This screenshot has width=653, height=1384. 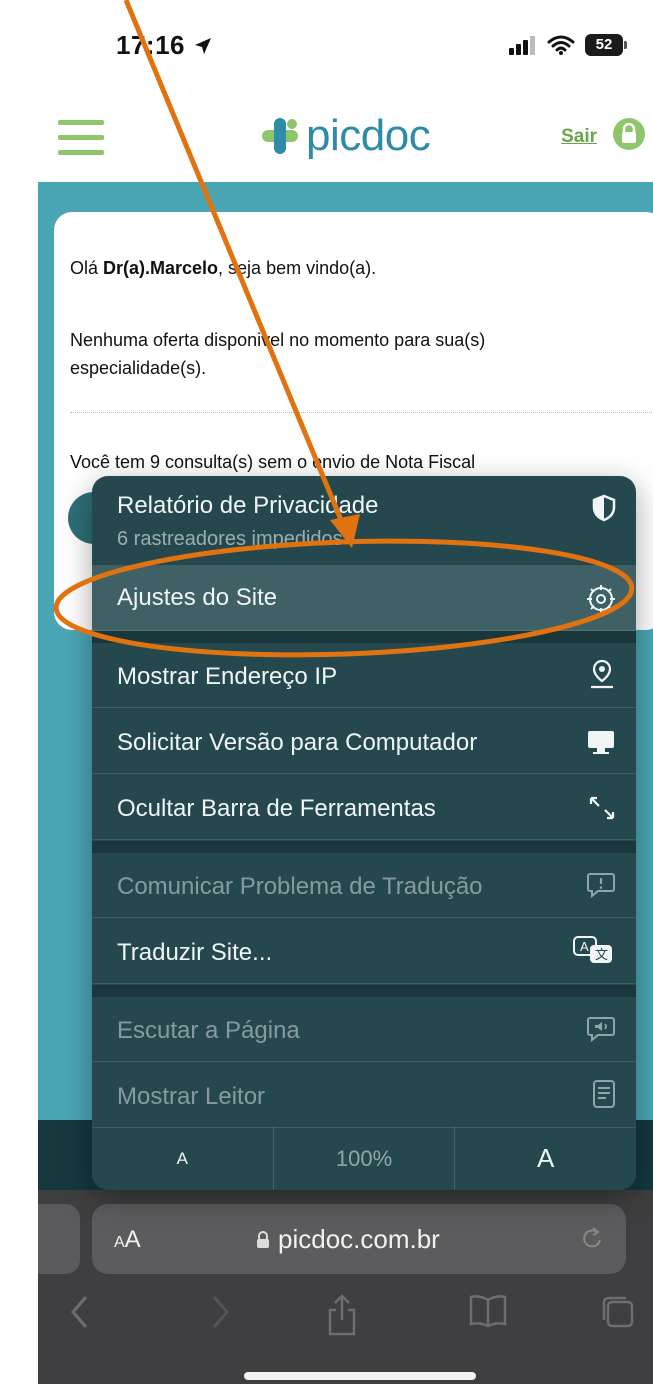 I want to click on site-logo: picdoc, so click(x=345, y=136).